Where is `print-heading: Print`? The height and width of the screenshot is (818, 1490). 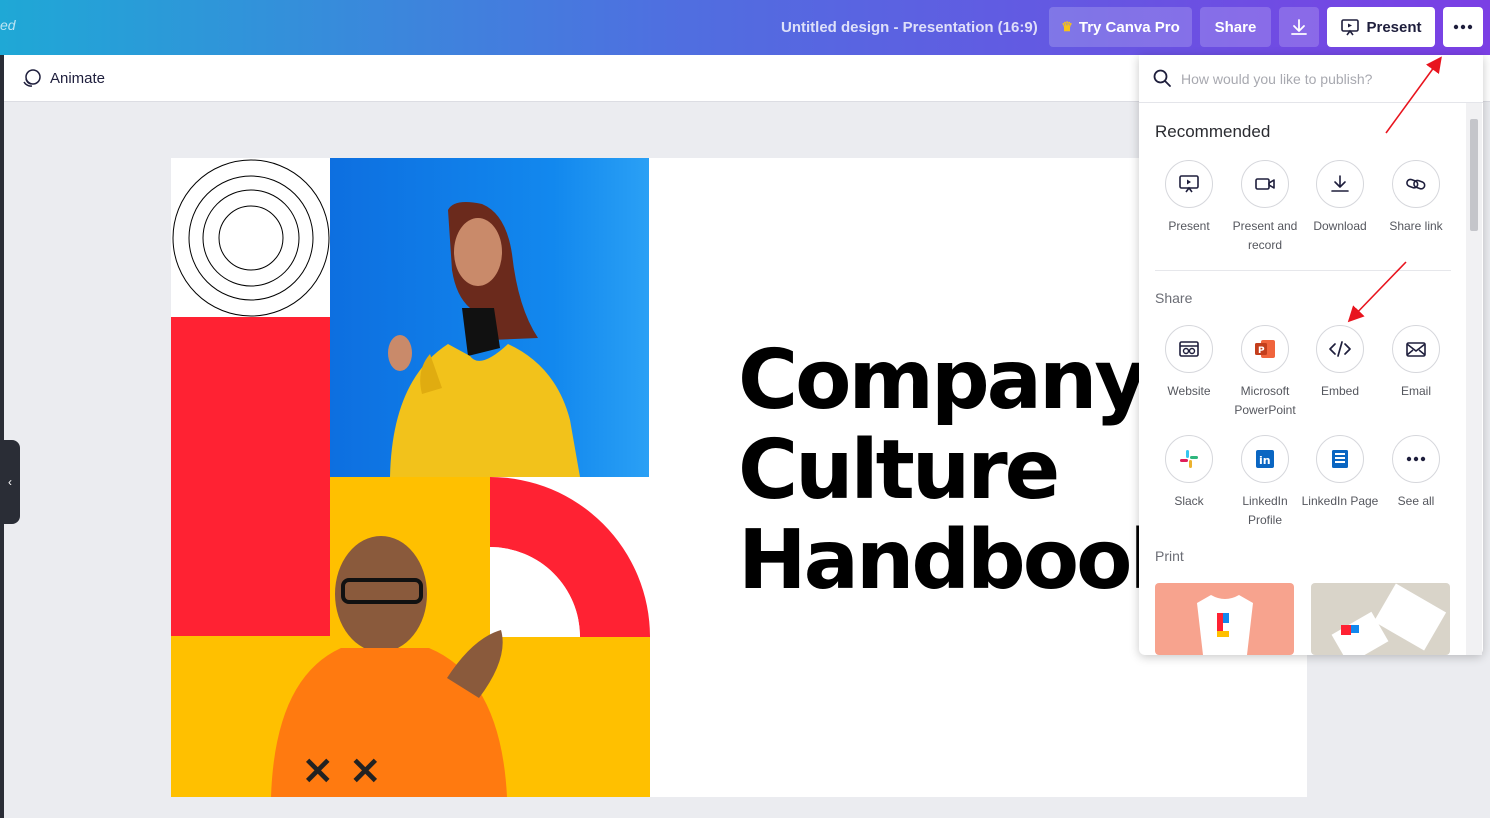
print-heading: Print is located at coordinates (1169, 556).